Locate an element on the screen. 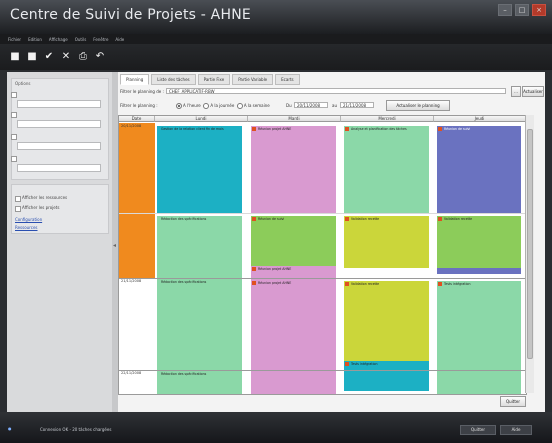 This screenshot has height=443, width=552. scroll-thumb is located at coordinates (530, 244).